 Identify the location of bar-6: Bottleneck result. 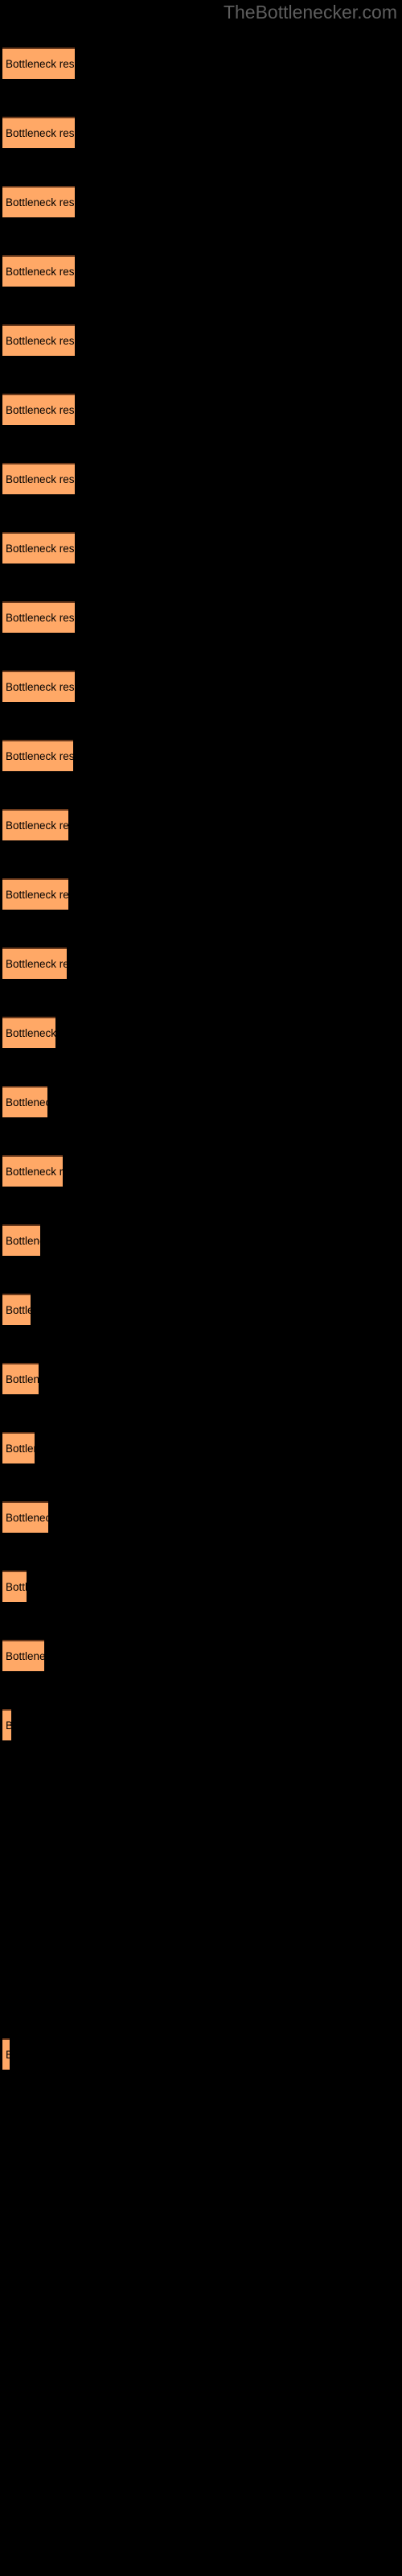
(38, 409).